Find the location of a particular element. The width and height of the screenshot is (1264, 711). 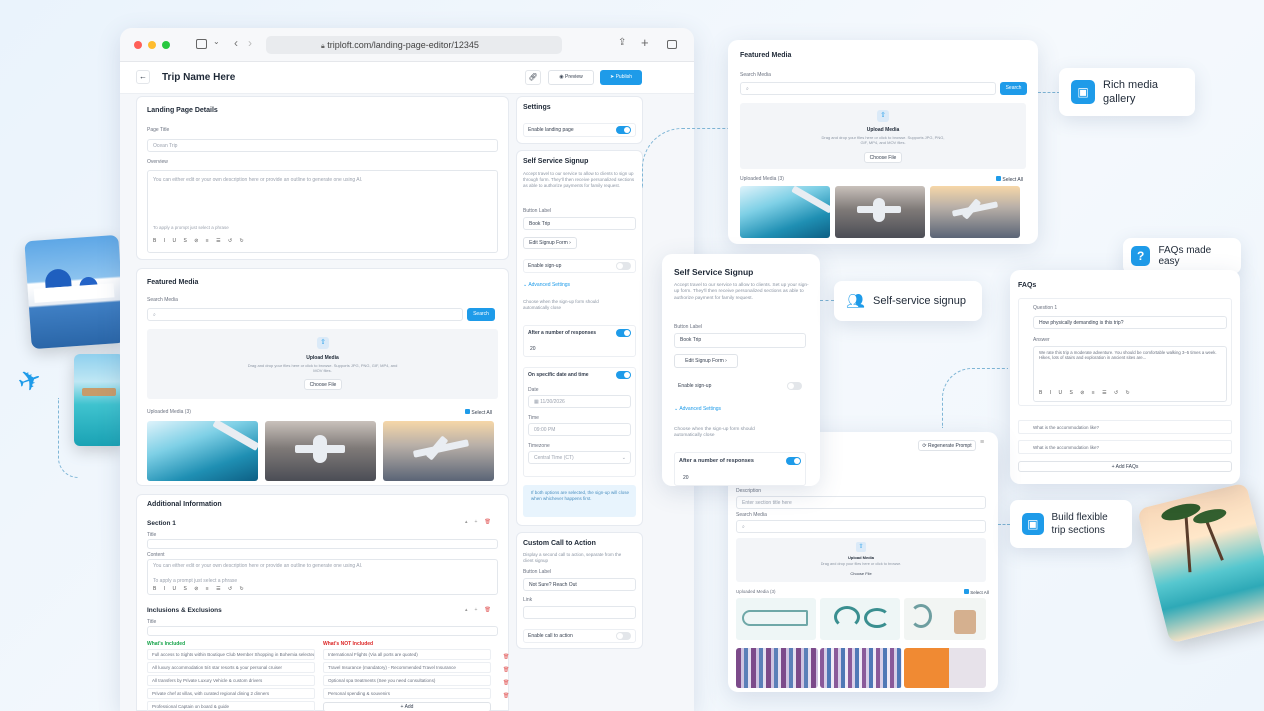

included-item: Professional Captain on board & guide is located at coordinates (231, 706).